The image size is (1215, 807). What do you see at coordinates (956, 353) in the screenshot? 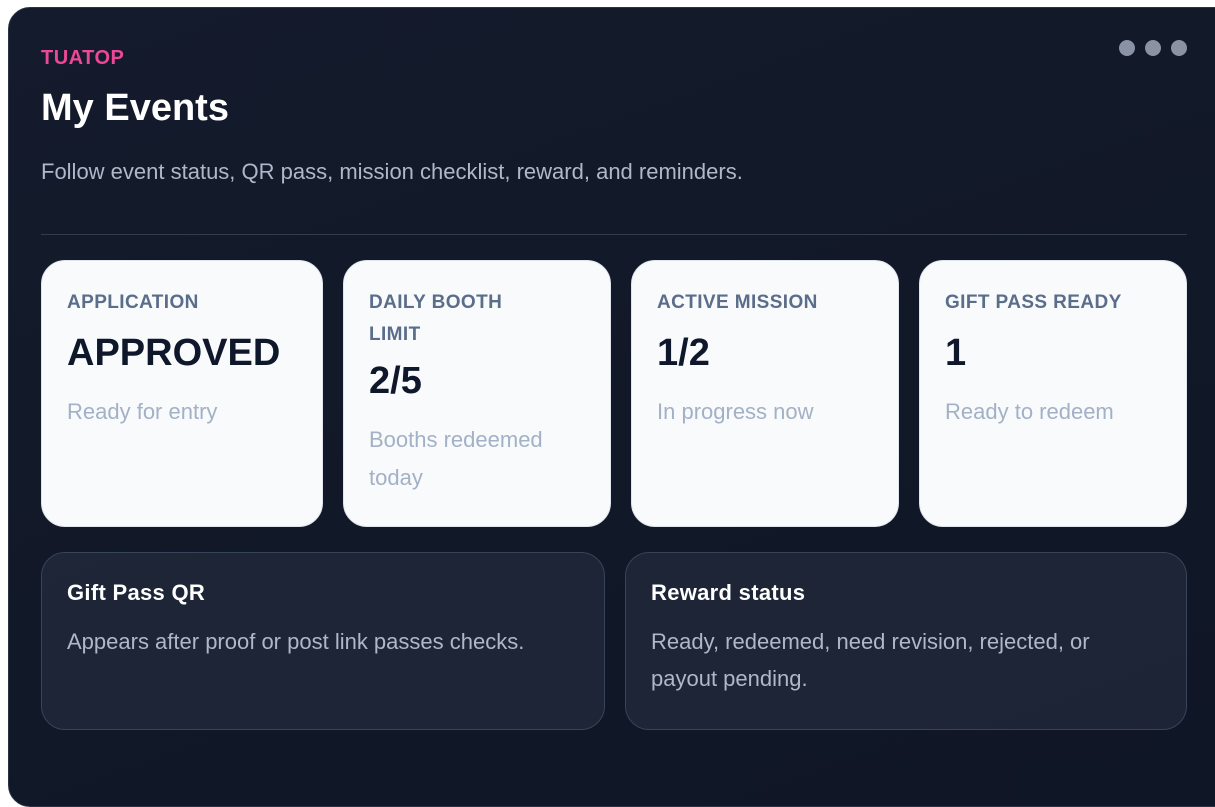
I see `stat-value: 1` at bounding box center [956, 353].